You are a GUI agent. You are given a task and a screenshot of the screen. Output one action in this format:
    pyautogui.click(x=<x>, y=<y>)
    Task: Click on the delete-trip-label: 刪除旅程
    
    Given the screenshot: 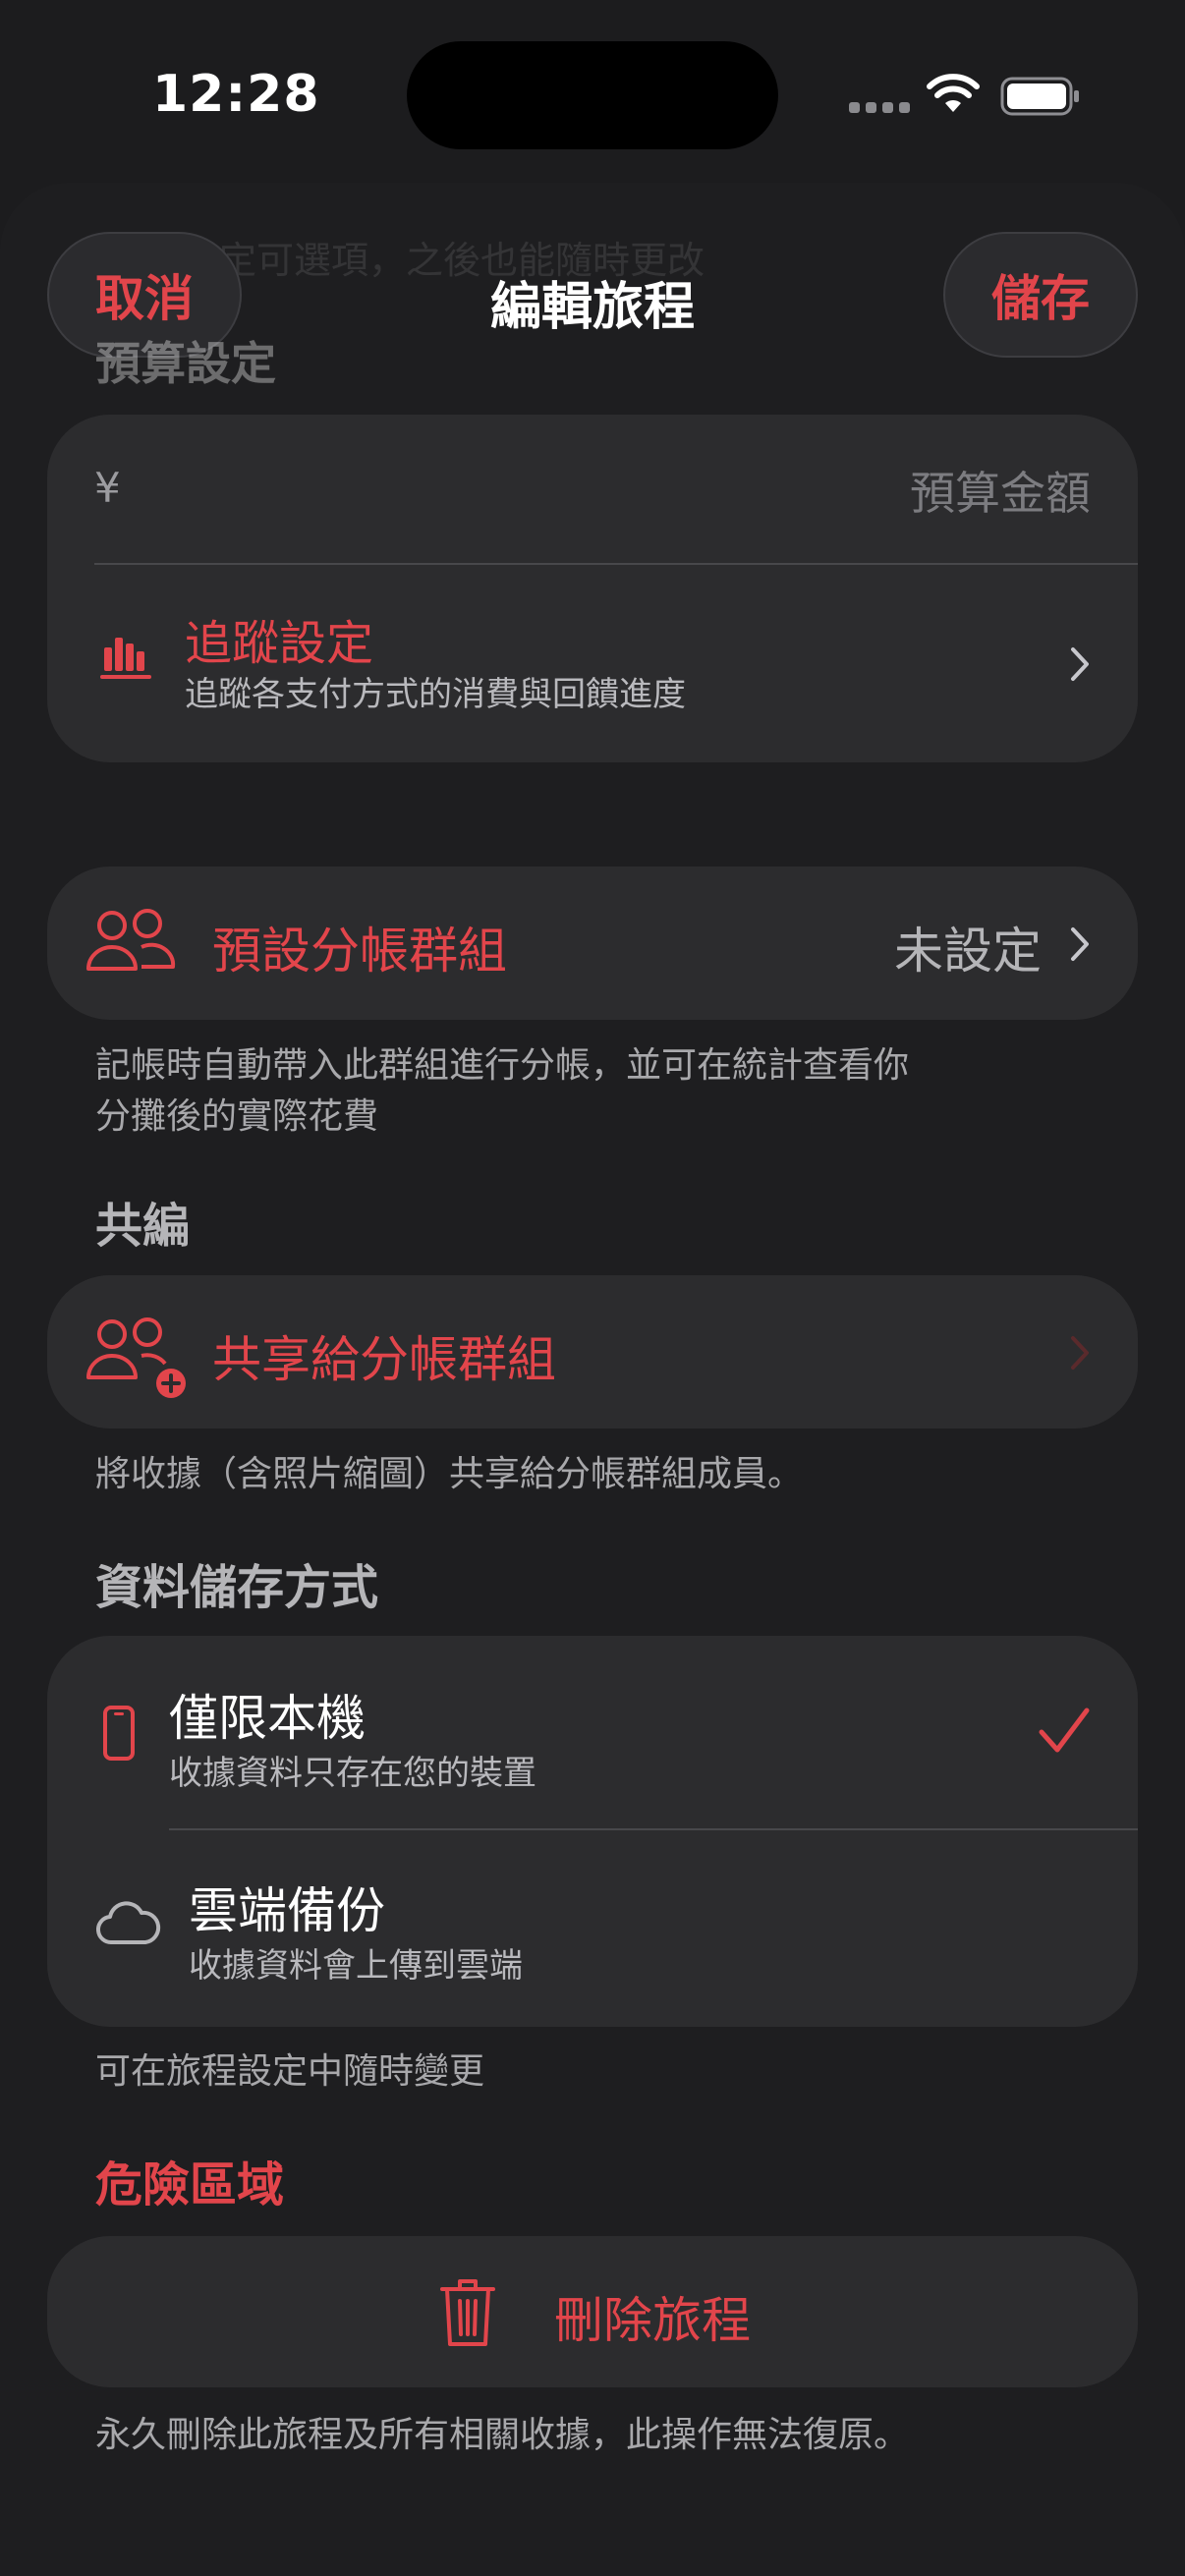 What is the action you would take?
    pyautogui.click(x=653, y=2320)
    